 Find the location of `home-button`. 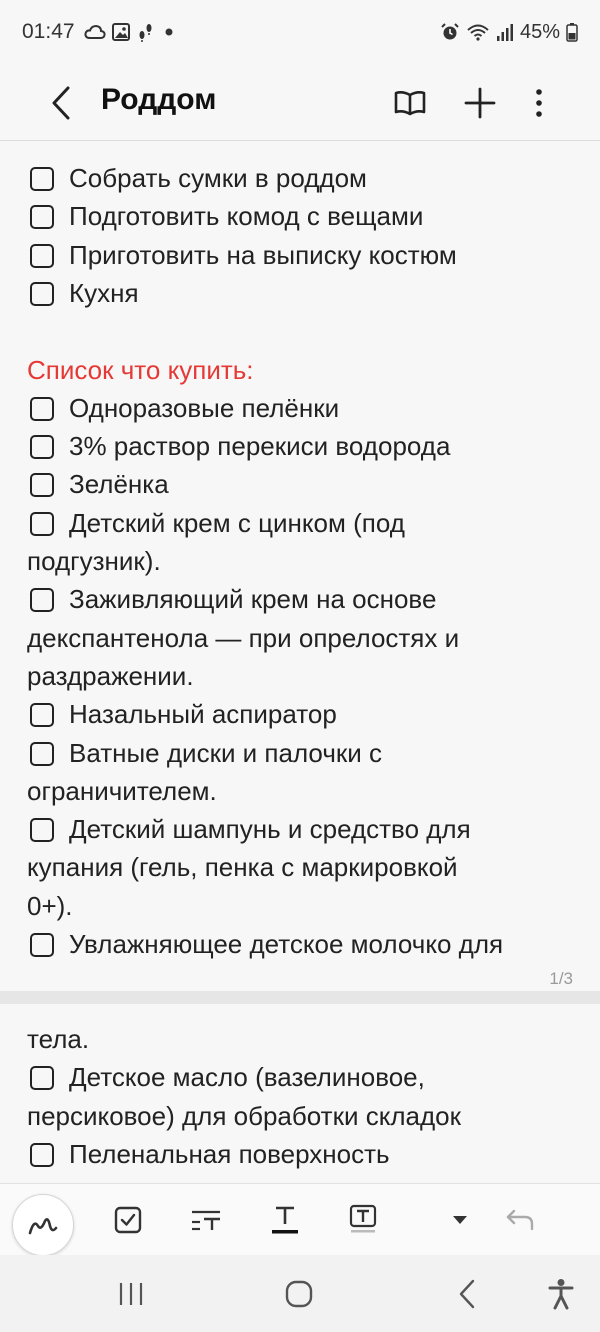

home-button is located at coordinates (299, 1294).